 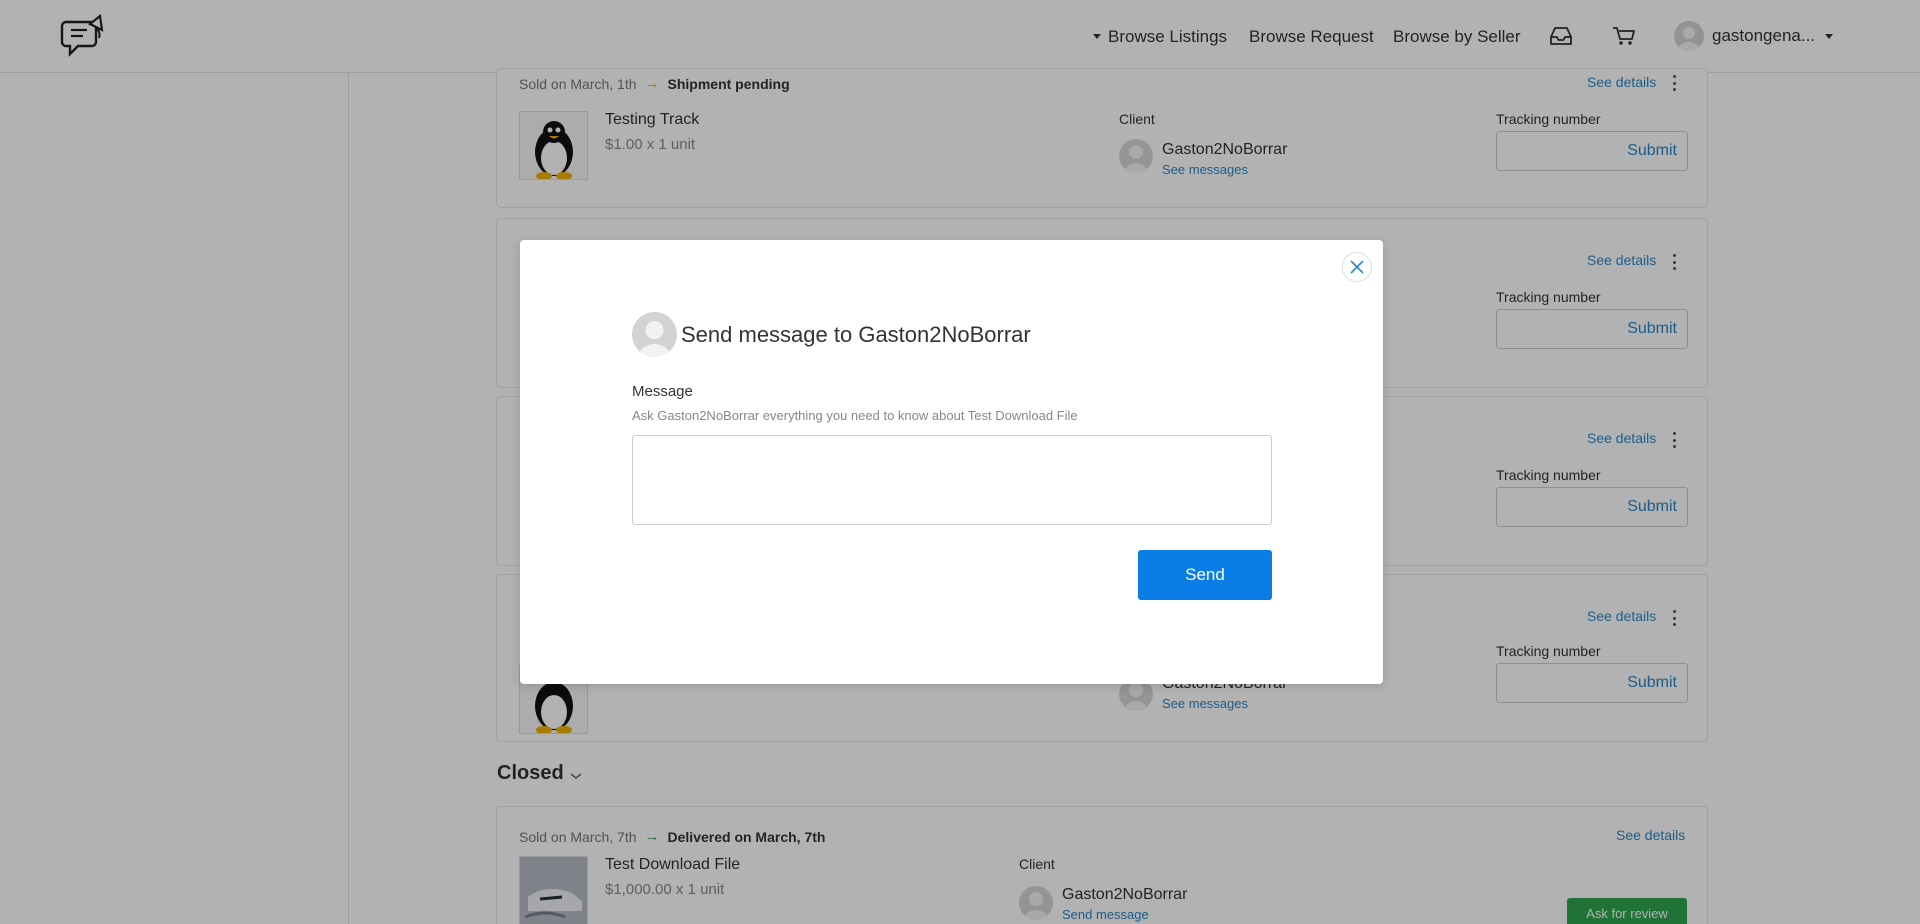 What do you see at coordinates (952, 480) in the screenshot?
I see `message-textarea` at bounding box center [952, 480].